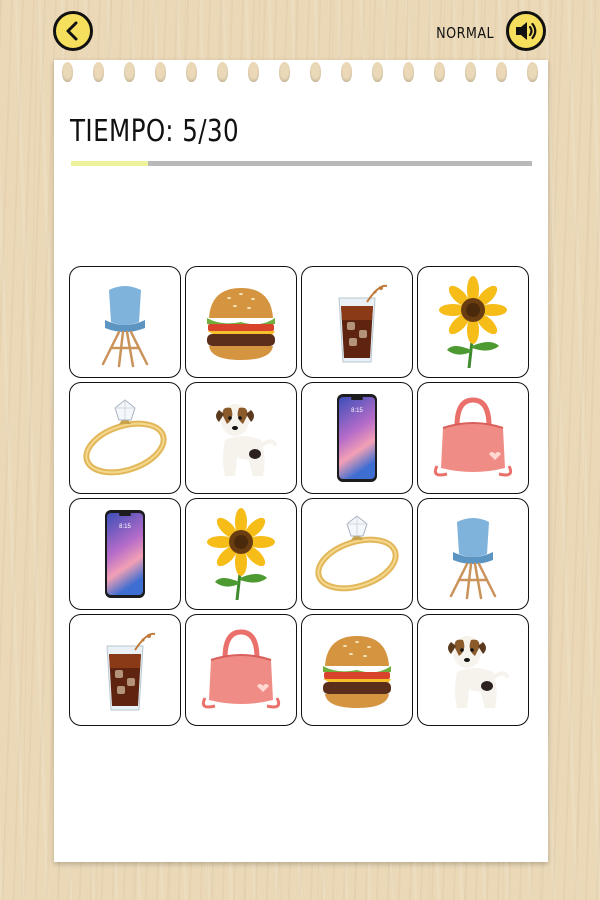 This screenshot has height=900, width=600. What do you see at coordinates (465, 33) in the screenshot?
I see `difficulty-label: NORMAL` at bounding box center [465, 33].